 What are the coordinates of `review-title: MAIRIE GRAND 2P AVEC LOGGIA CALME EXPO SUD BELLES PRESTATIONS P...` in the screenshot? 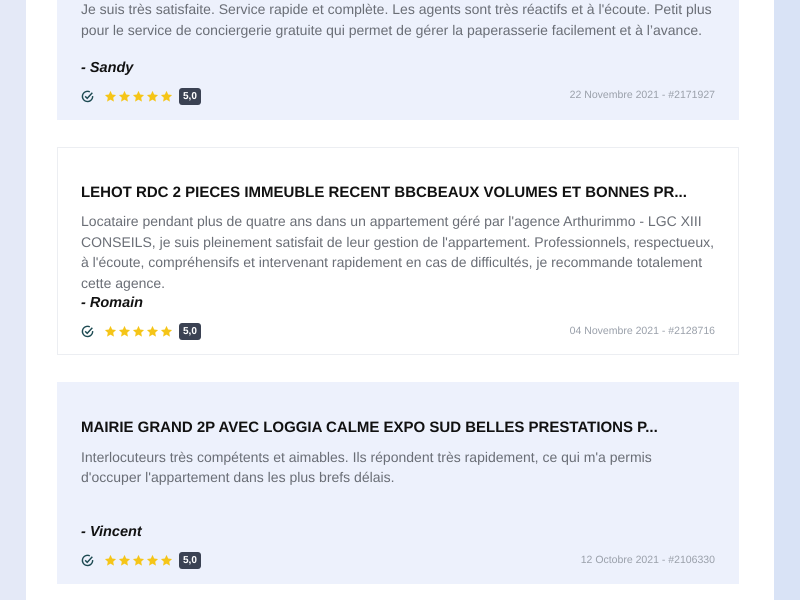 It's located at (370, 428).